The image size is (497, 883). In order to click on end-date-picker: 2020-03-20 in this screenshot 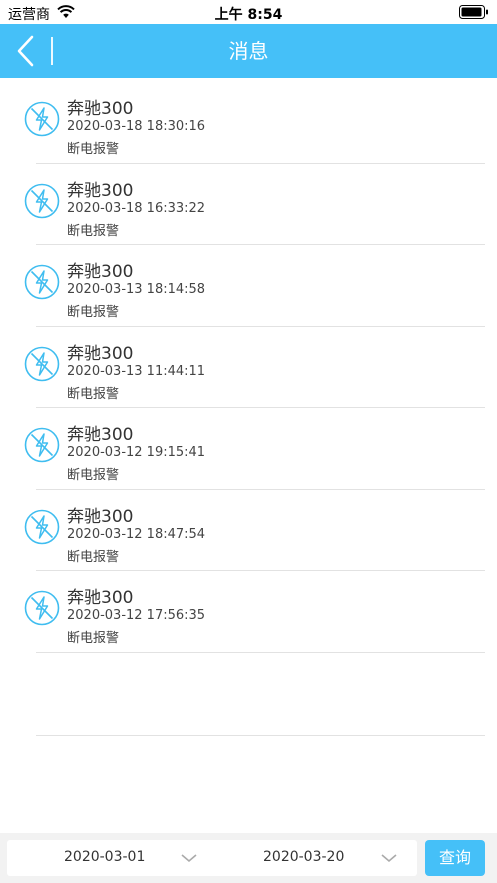, I will do `click(303, 857)`.